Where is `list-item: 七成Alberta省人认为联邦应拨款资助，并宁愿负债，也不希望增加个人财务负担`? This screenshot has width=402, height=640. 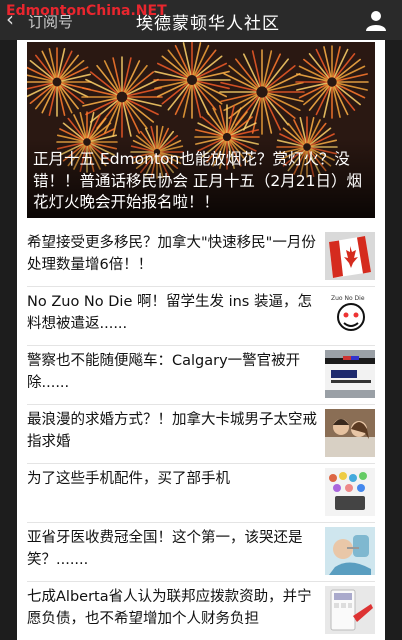
list-item: 七成Alberta省人认为联邦应拨款资助，并宁愿负债，也不希望增加个人财务负担 is located at coordinates (201, 611).